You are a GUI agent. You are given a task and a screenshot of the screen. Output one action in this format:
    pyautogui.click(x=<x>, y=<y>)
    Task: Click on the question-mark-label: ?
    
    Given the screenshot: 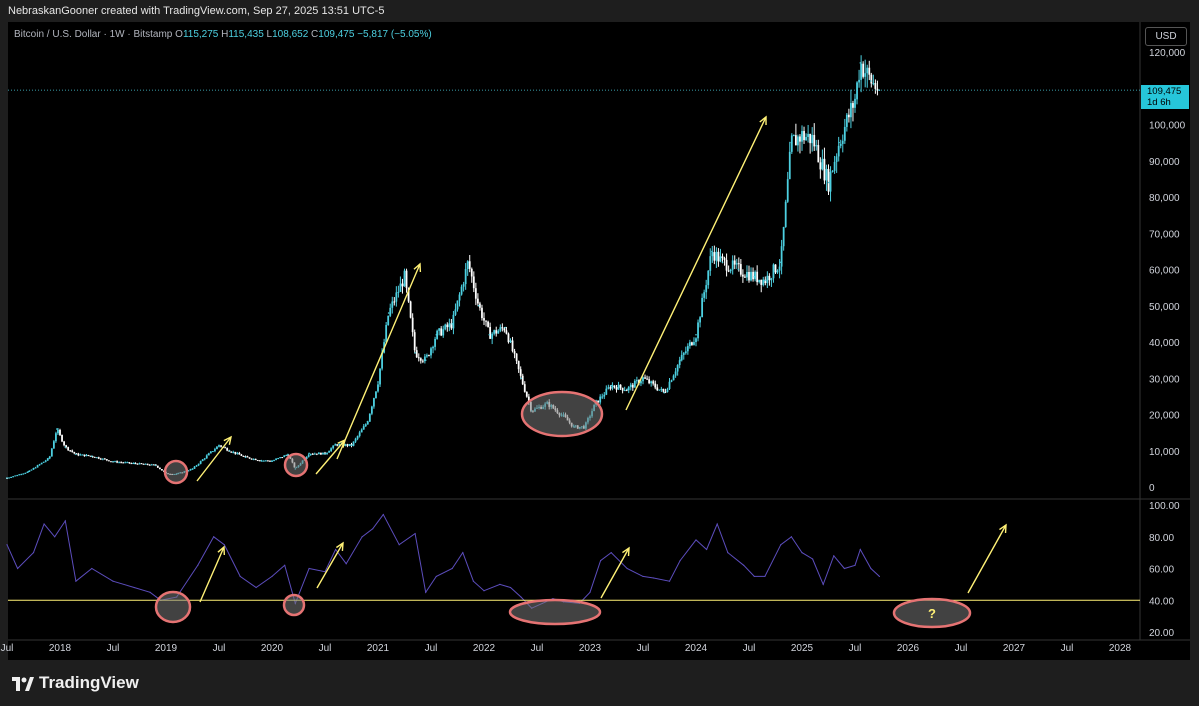 What is the action you would take?
    pyautogui.click(x=932, y=613)
    